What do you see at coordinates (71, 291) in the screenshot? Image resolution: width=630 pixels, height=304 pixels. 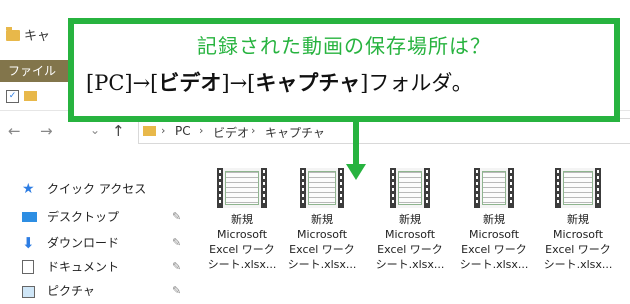 I see `sidebar-item-label: ピクチャ` at bounding box center [71, 291].